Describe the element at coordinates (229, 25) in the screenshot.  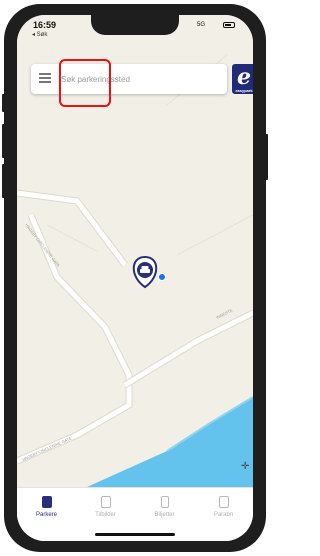
I see `battery-icon` at that location.